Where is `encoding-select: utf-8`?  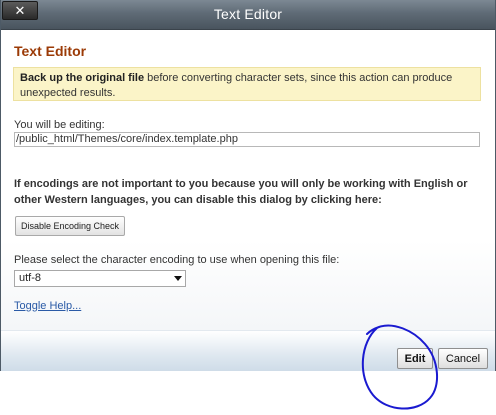
encoding-select: utf-8 is located at coordinates (100, 278).